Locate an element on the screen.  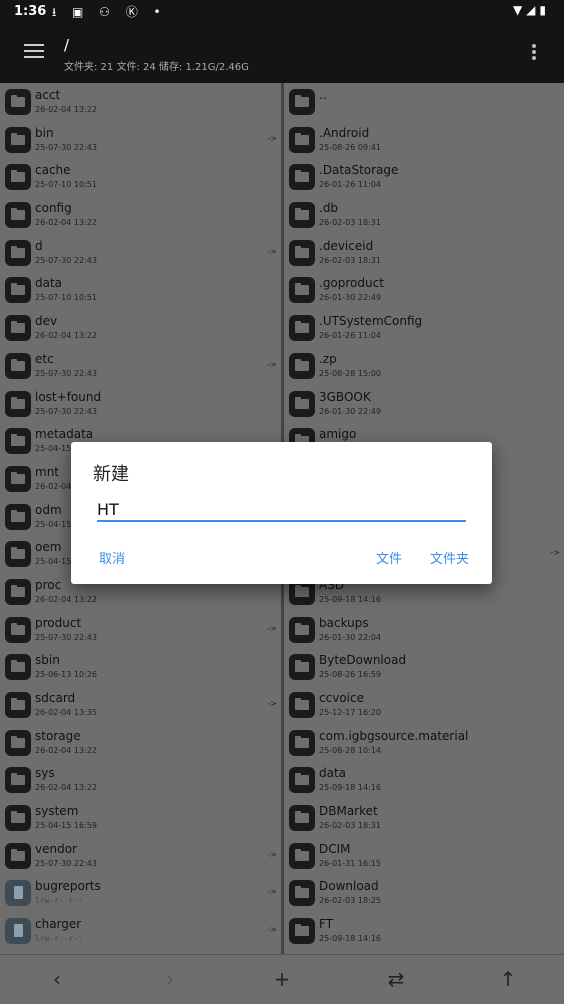
file-name: DBMarket is located at coordinates (348, 811).